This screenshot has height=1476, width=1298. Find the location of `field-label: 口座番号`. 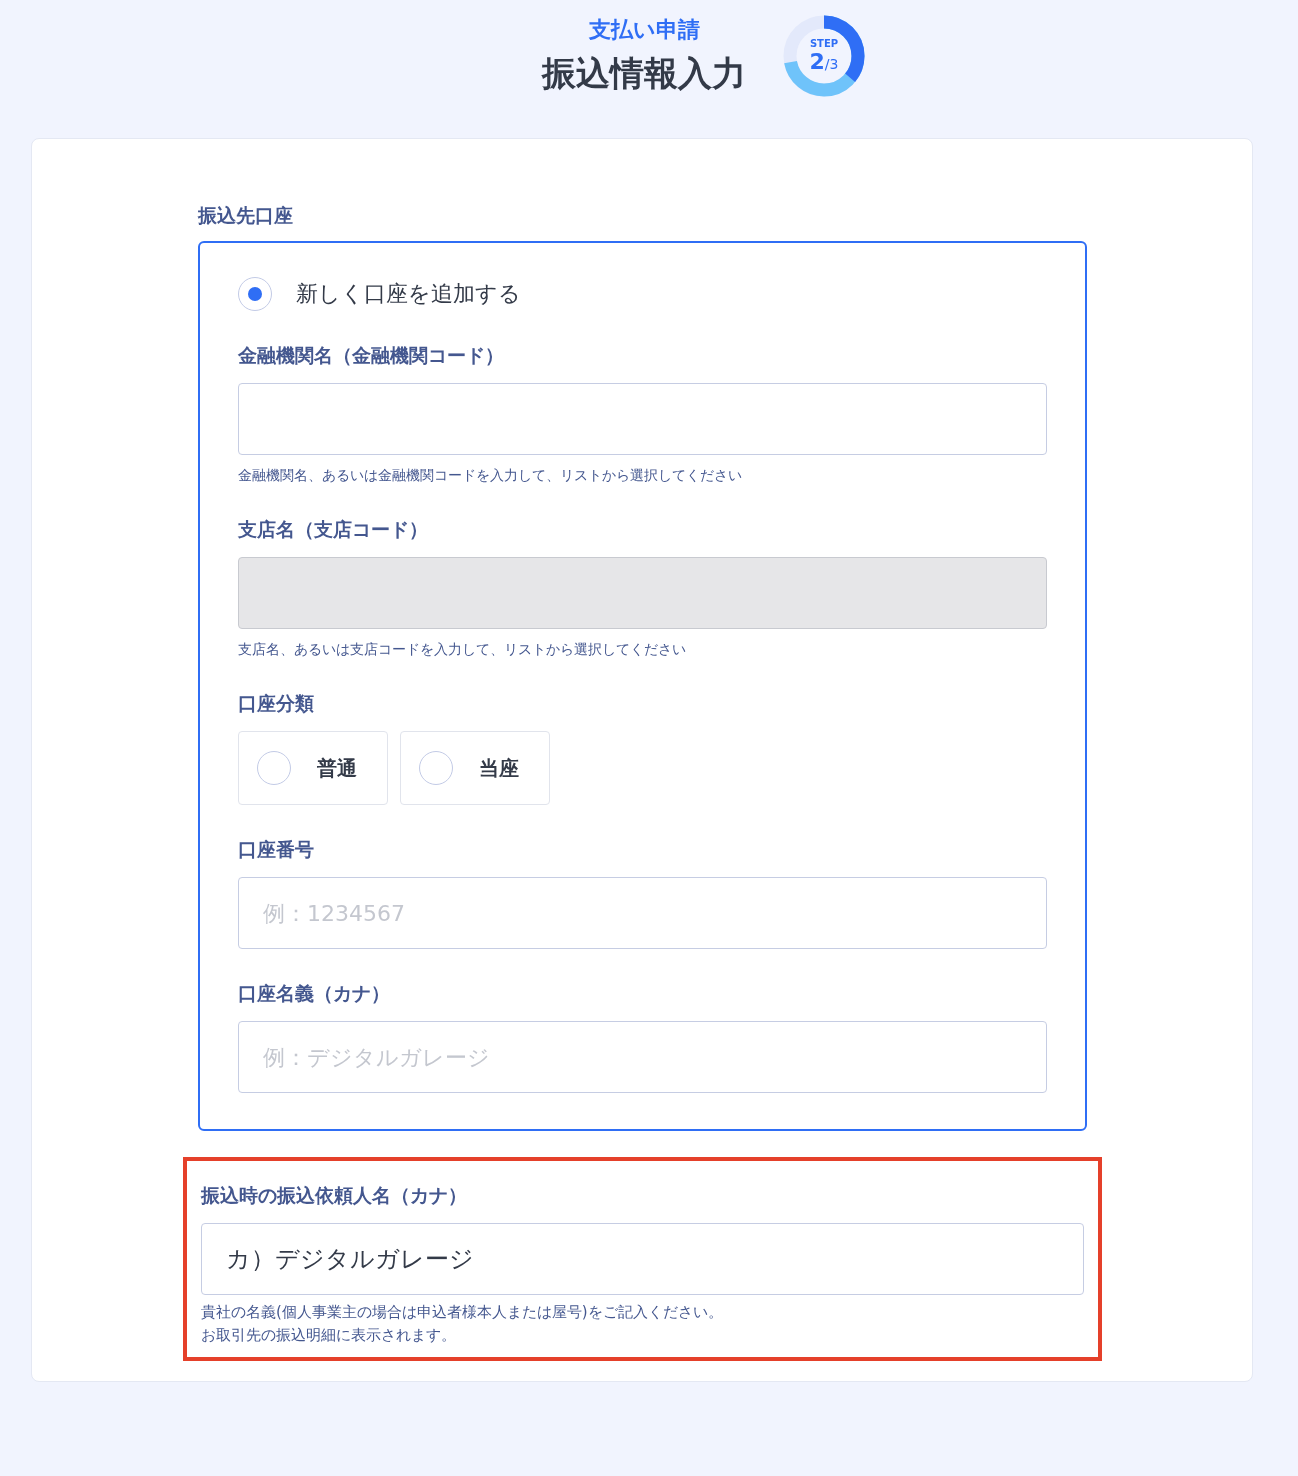

field-label: 口座番号 is located at coordinates (276, 849).